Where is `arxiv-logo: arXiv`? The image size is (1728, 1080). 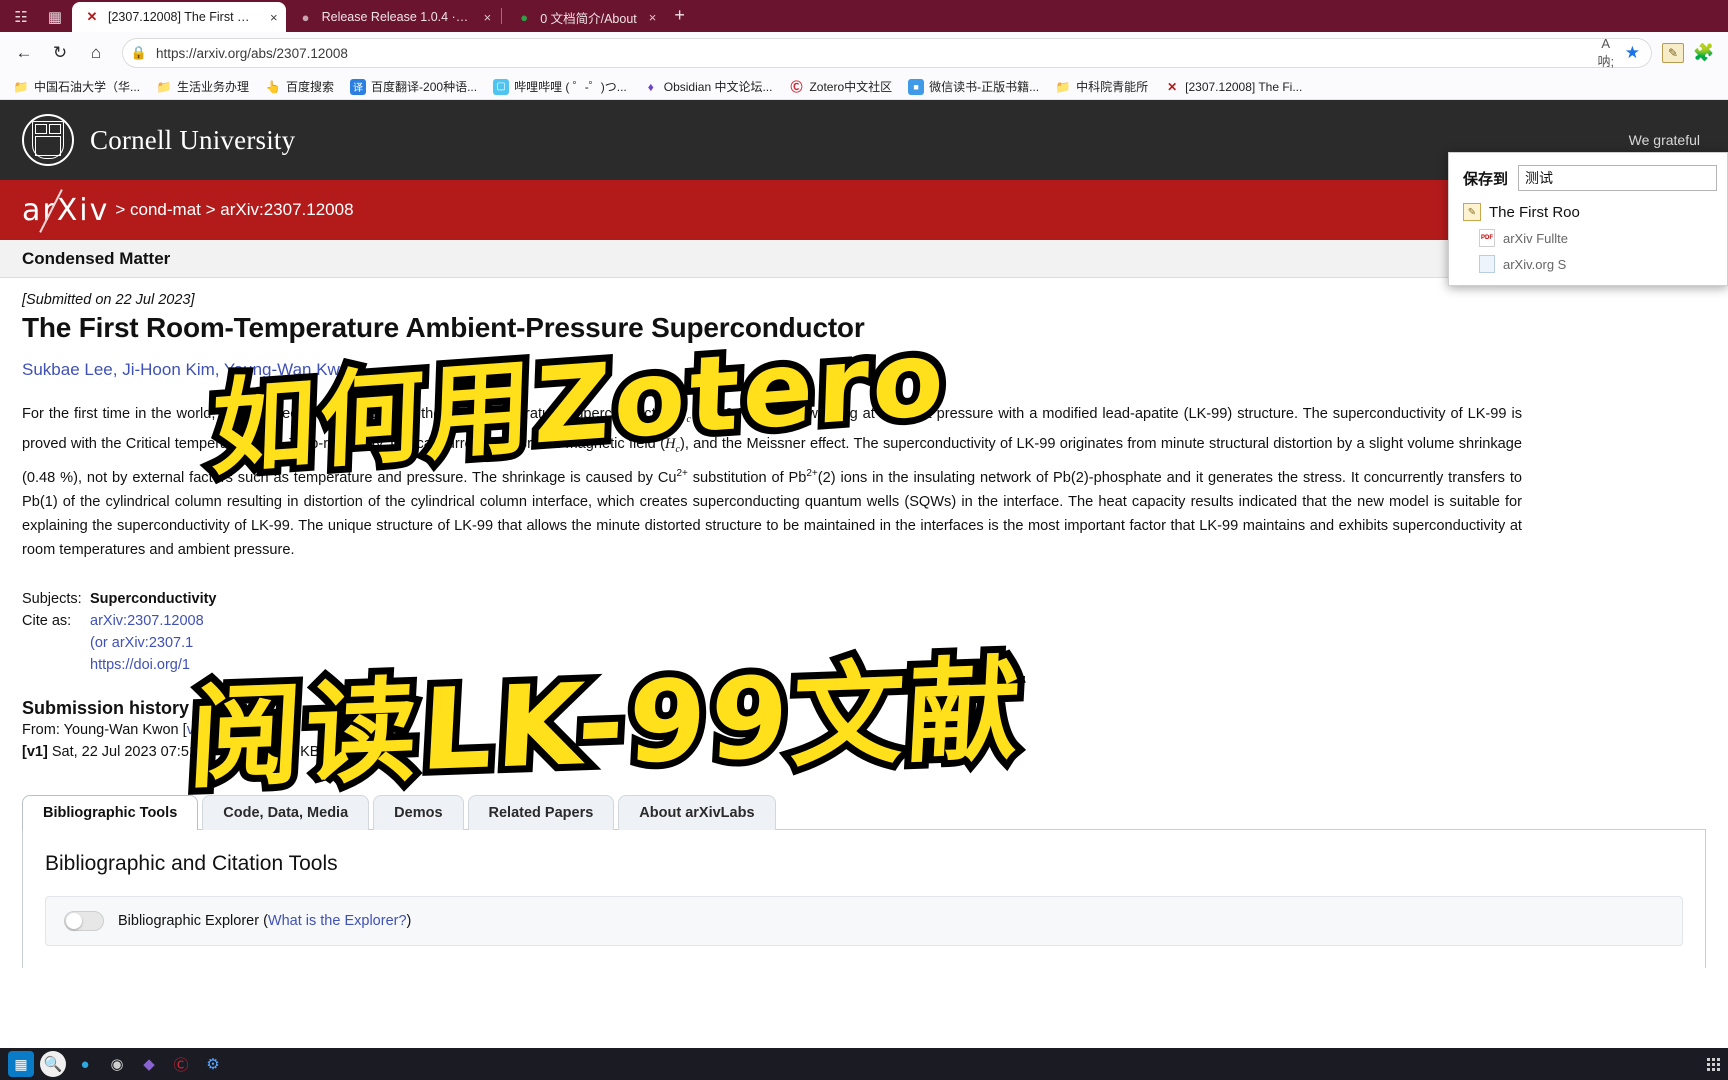
arxiv-logo: arXiv is located at coordinates (66, 210).